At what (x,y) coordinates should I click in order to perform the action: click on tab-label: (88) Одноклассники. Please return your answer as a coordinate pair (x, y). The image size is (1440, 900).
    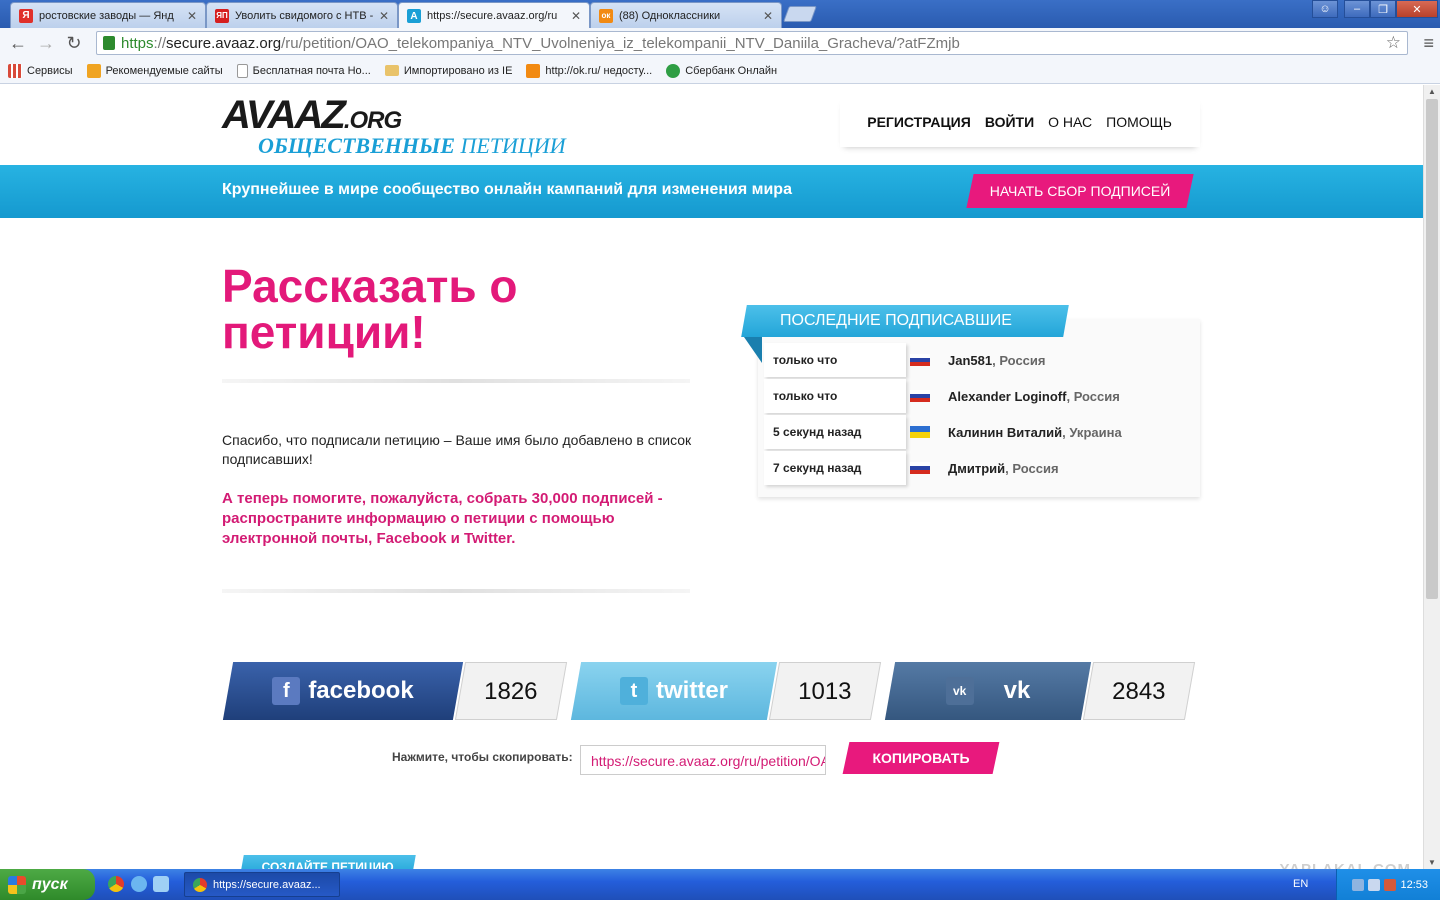
    Looking at the image, I should click on (670, 15).